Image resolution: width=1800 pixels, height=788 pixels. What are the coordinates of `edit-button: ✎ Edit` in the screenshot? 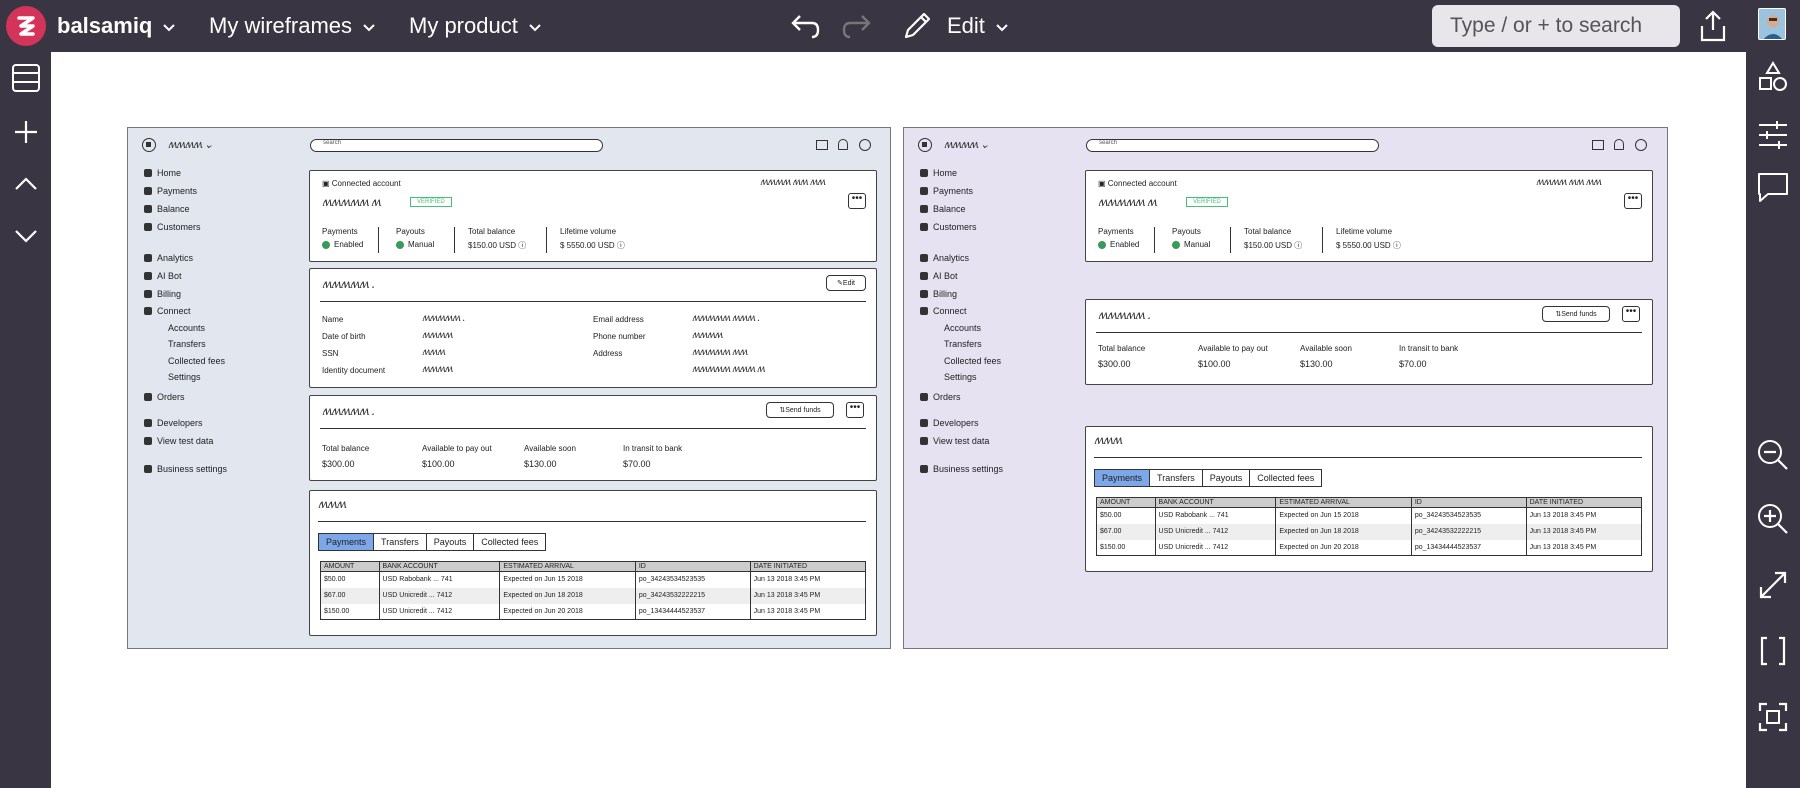 It's located at (846, 283).